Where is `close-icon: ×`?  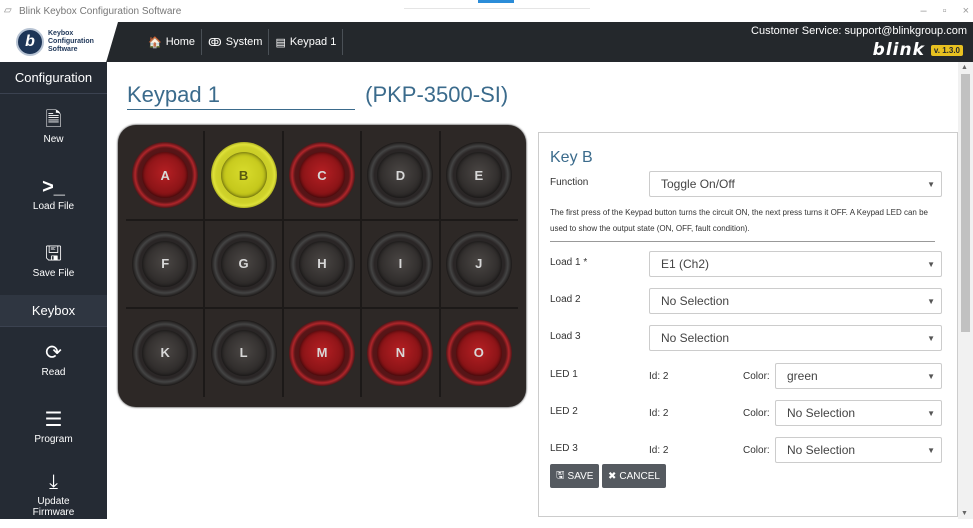
close-icon: × is located at coordinates (966, 11).